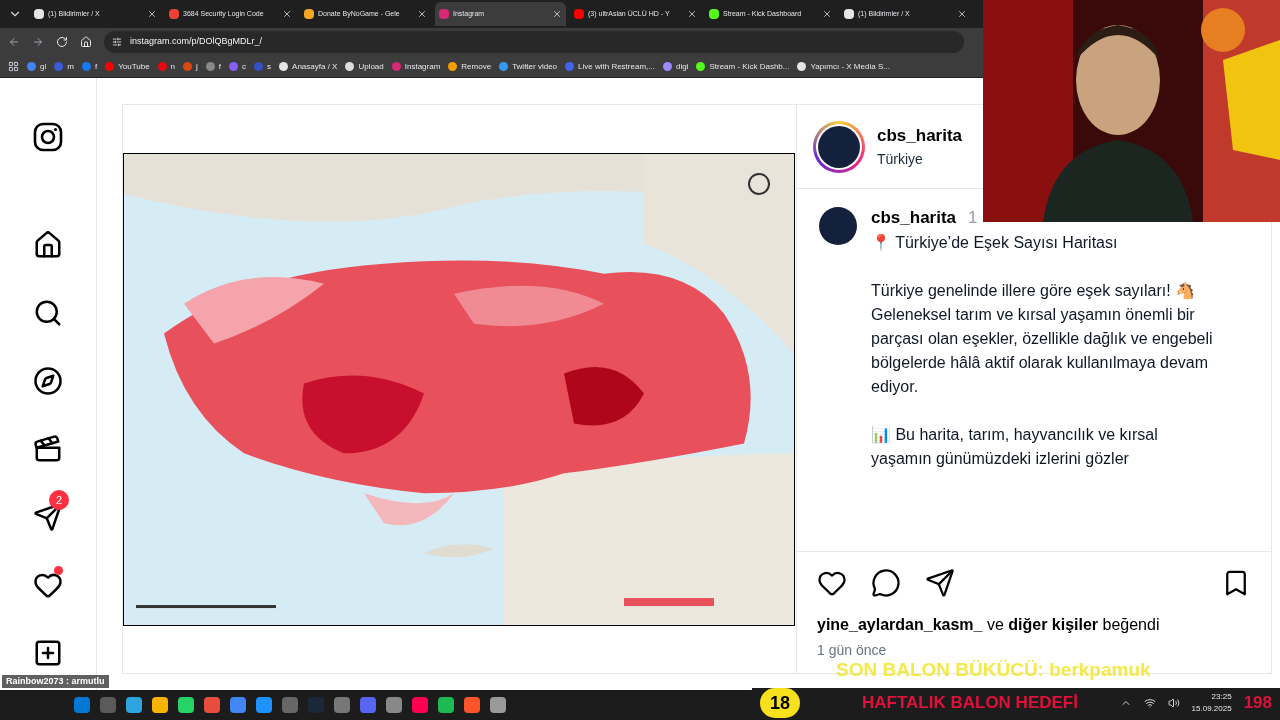 This screenshot has width=1280, height=720. Describe the element at coordinates (308, 66) in the screenshot. I see `bookmark: Anasayfa / X` at that location.